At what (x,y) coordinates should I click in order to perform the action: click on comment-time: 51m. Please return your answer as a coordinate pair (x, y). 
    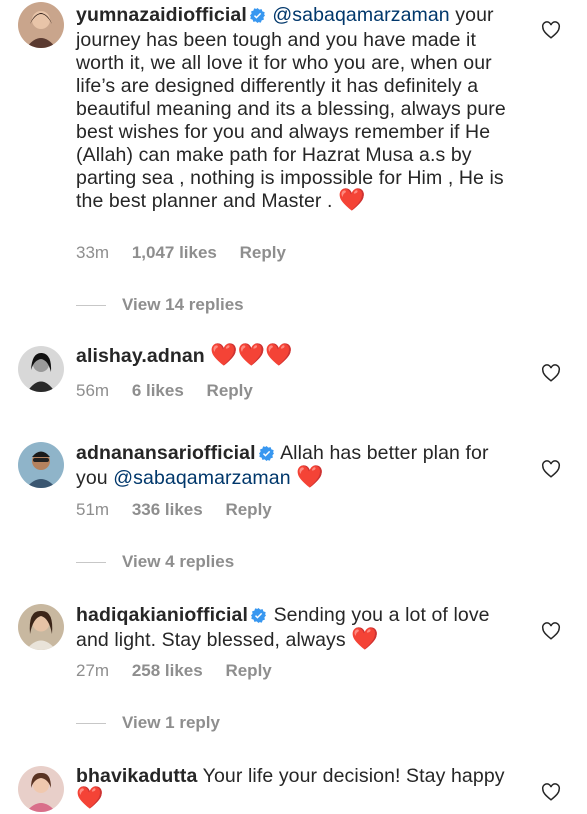
    Looking at the image, I should click on (93, 509).